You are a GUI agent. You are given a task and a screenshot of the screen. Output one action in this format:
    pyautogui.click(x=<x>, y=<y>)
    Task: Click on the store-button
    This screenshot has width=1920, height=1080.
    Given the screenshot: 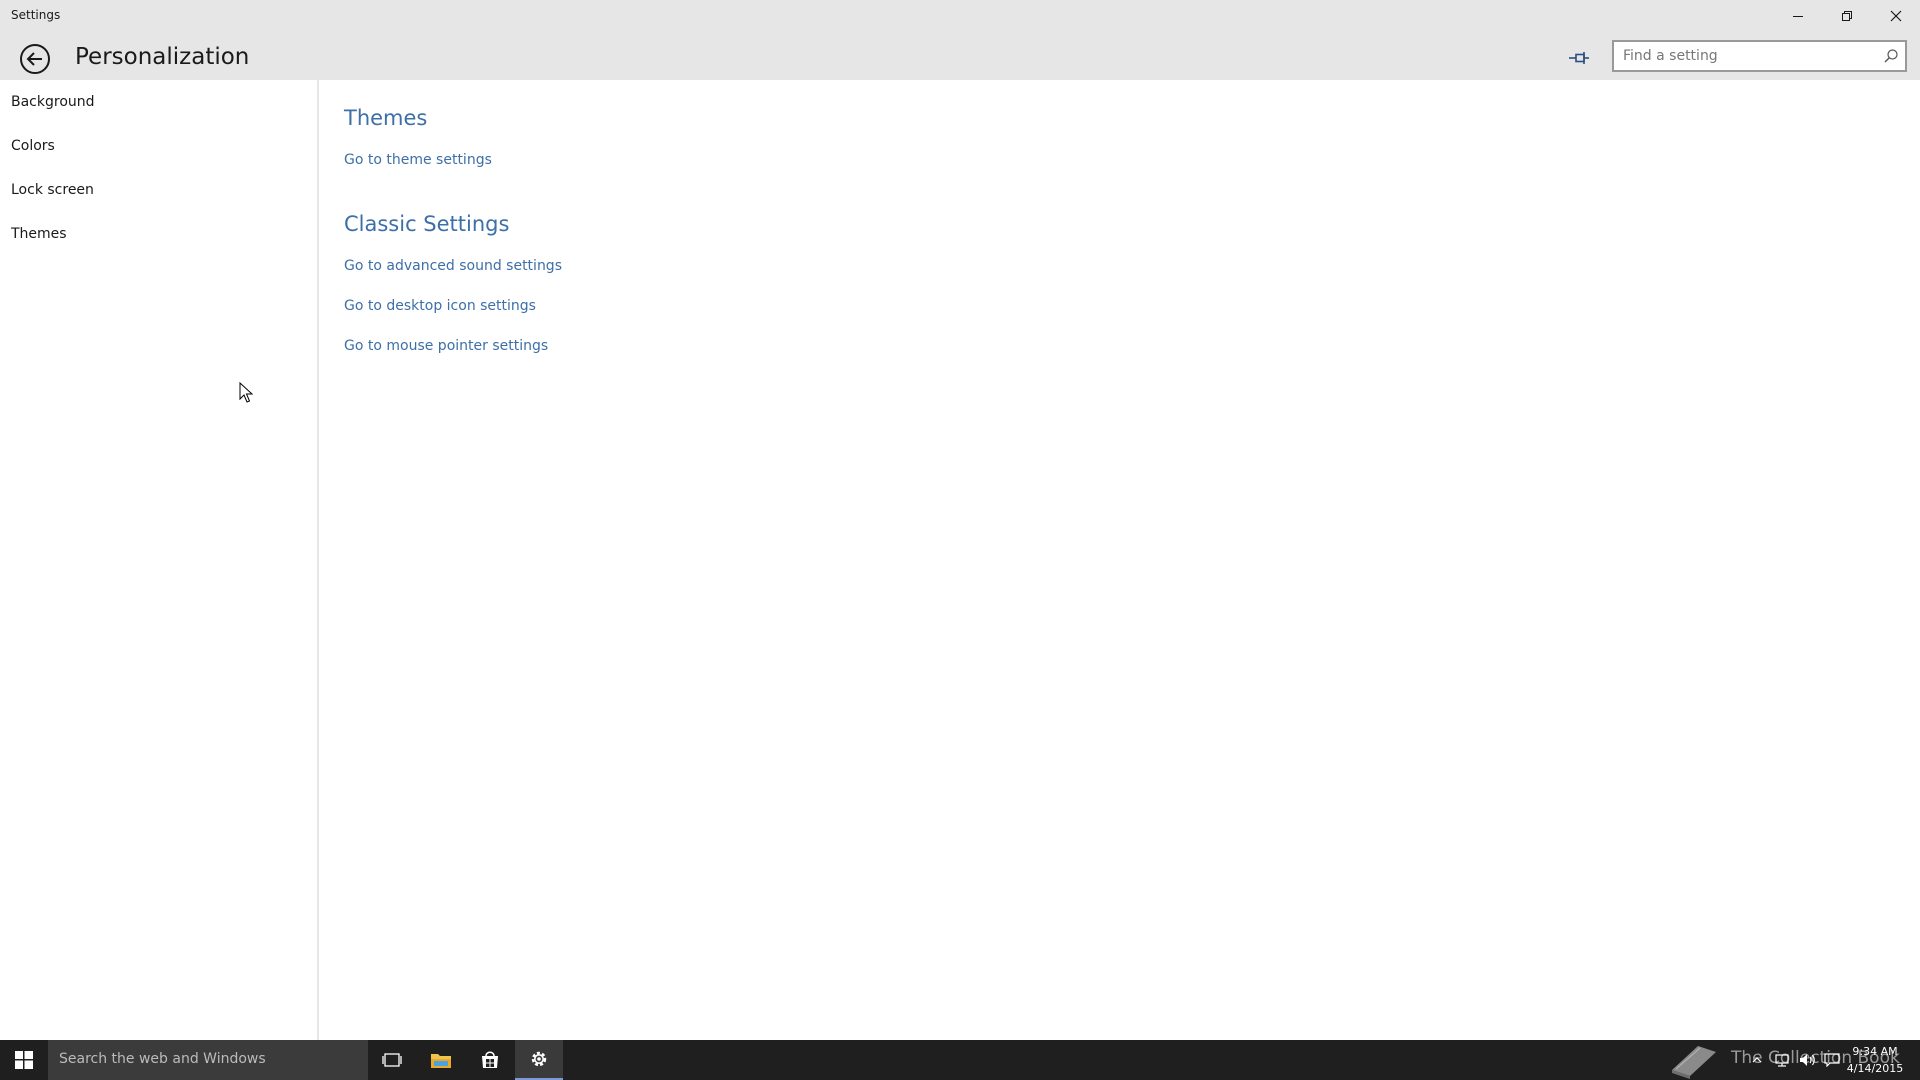 What is the action you would take?
    pyautogui.click(x=490, y=1060)
    